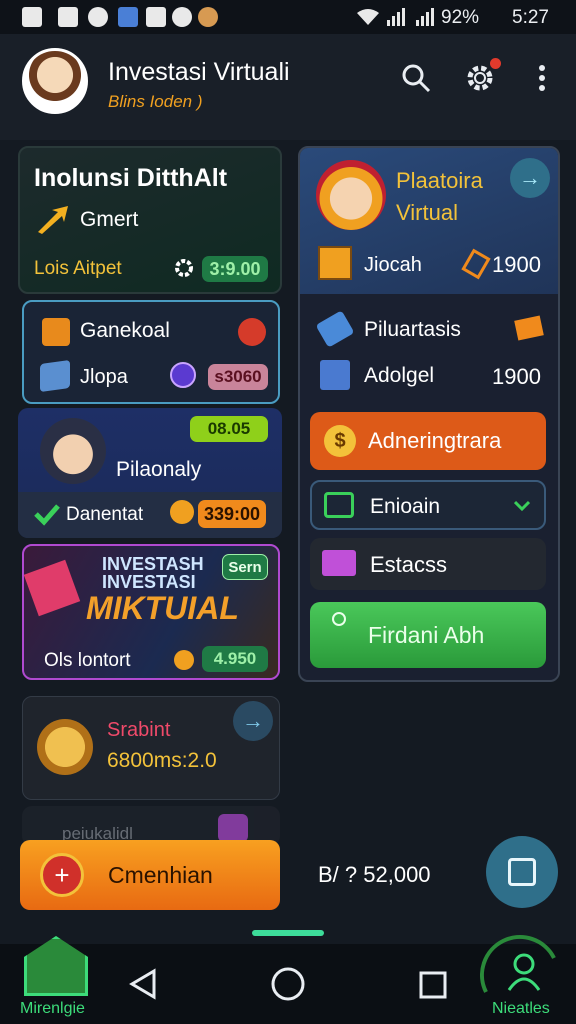  What do you see at coordinates (335, 263) in the screenshot?
I see `document-icon` at bounding box center [335, 263].